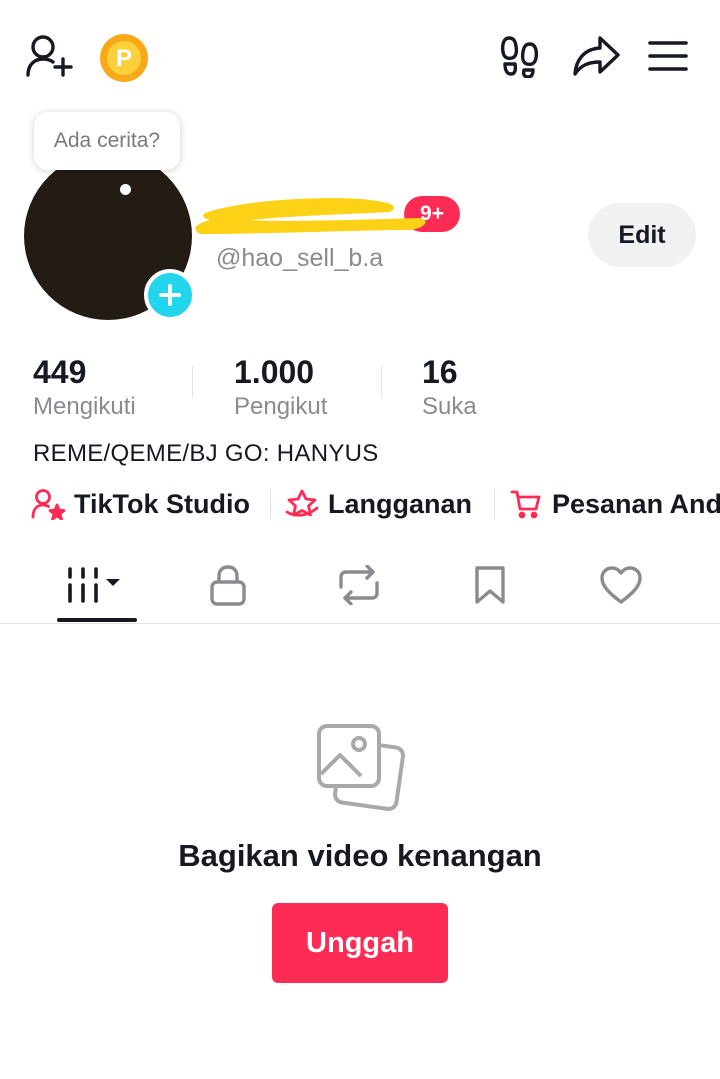  Describe the element at coordinates (361, 767) in the screenshot. I see `photos-icon` at that location.